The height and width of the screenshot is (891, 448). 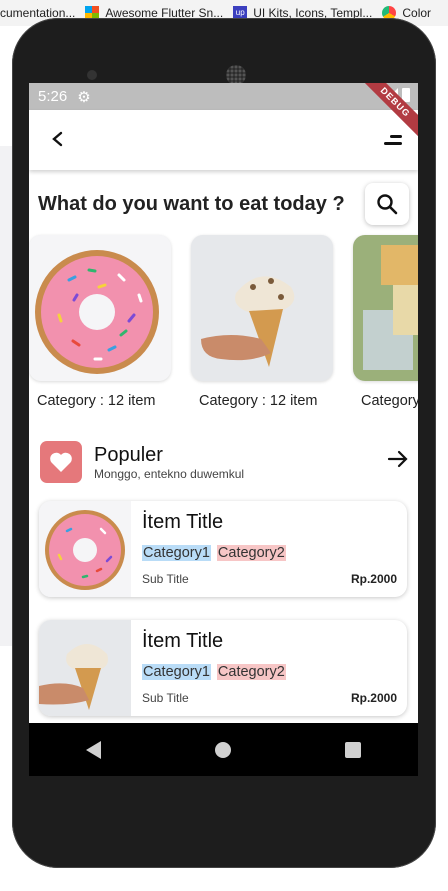 I want to click on donut-thumbnail, so click(x=85, y=549).